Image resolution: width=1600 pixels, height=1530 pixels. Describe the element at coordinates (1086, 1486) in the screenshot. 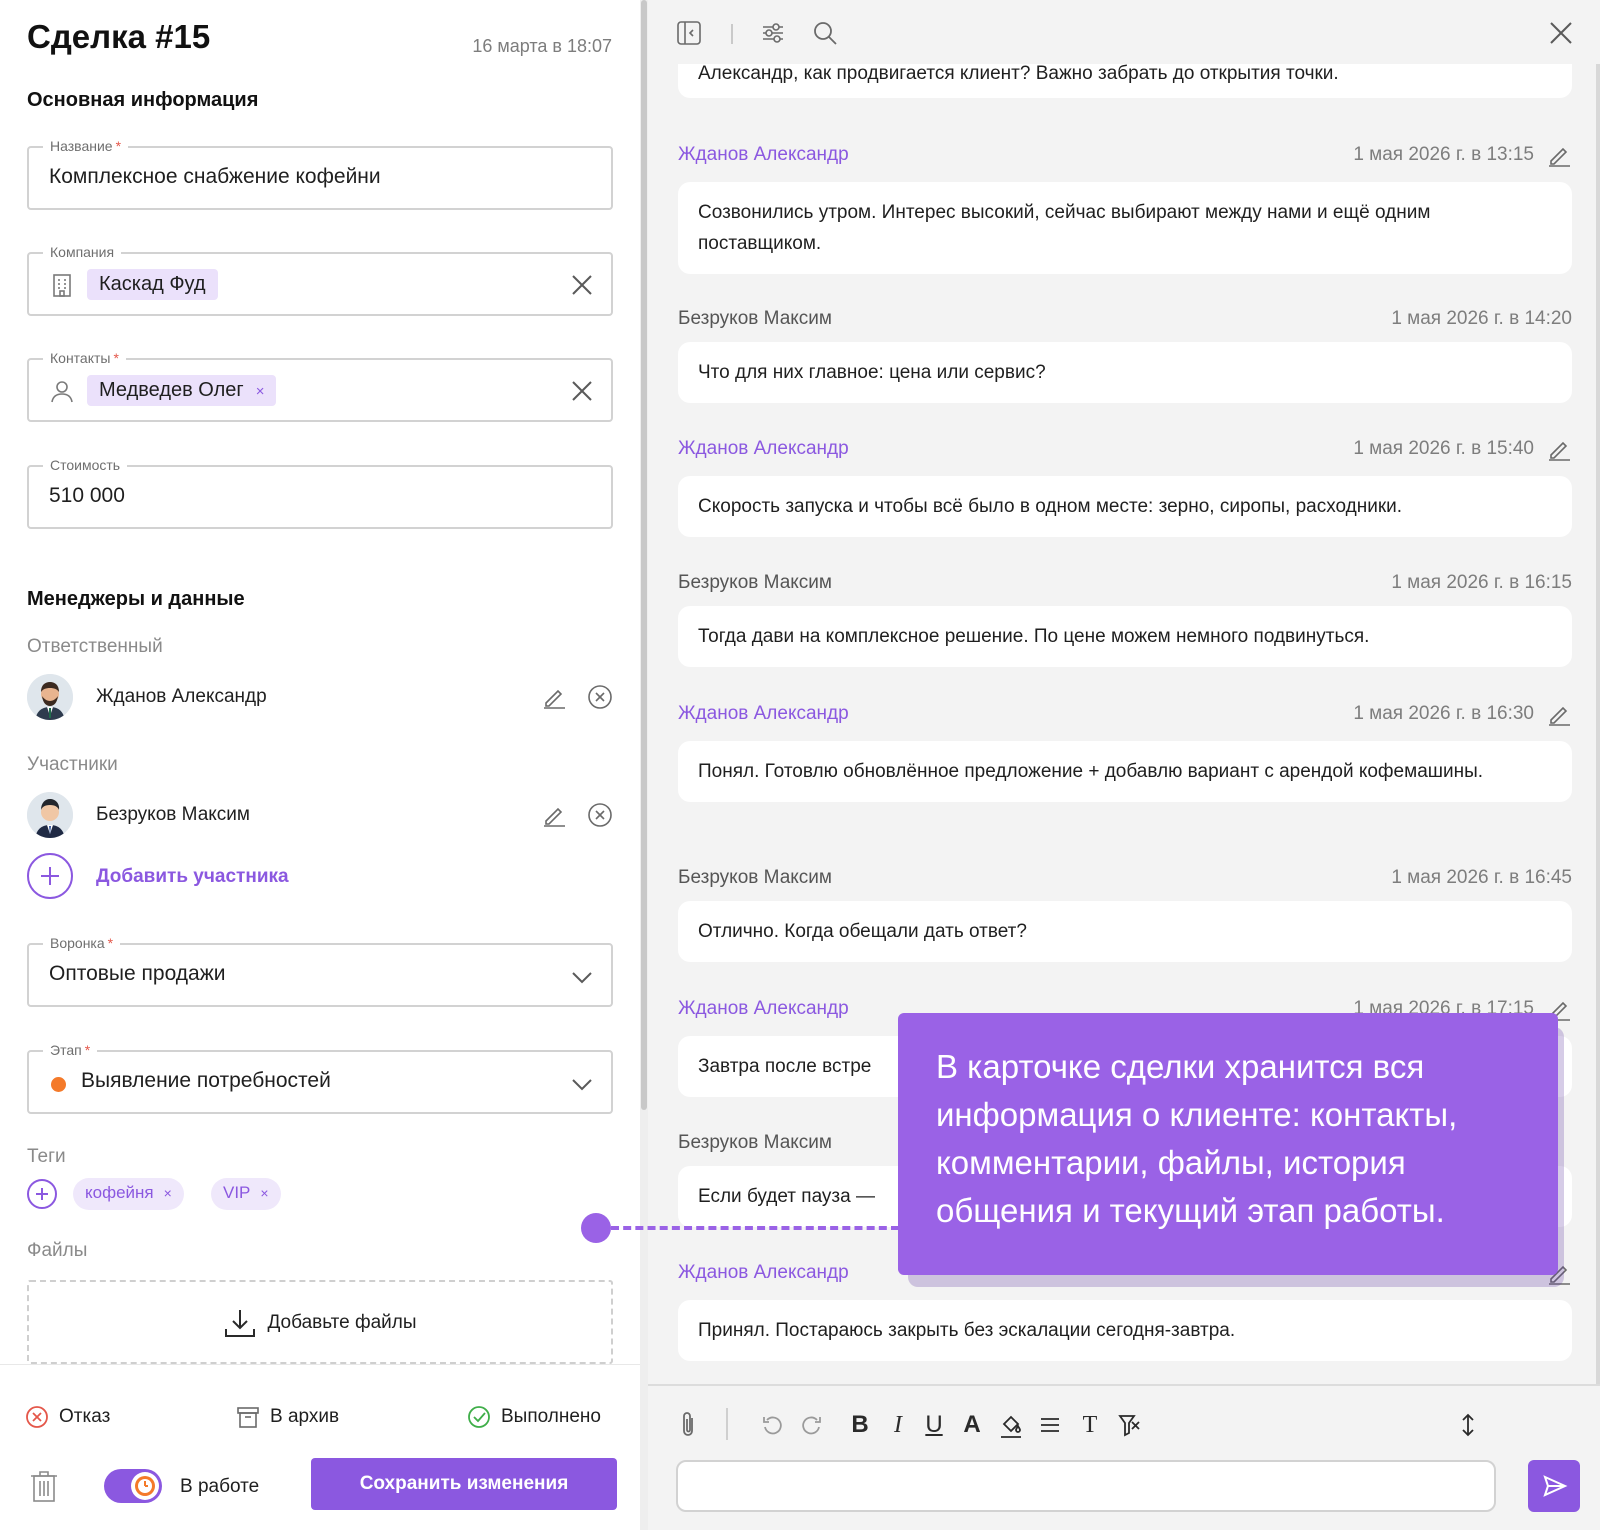

I see `message-input` at that location.